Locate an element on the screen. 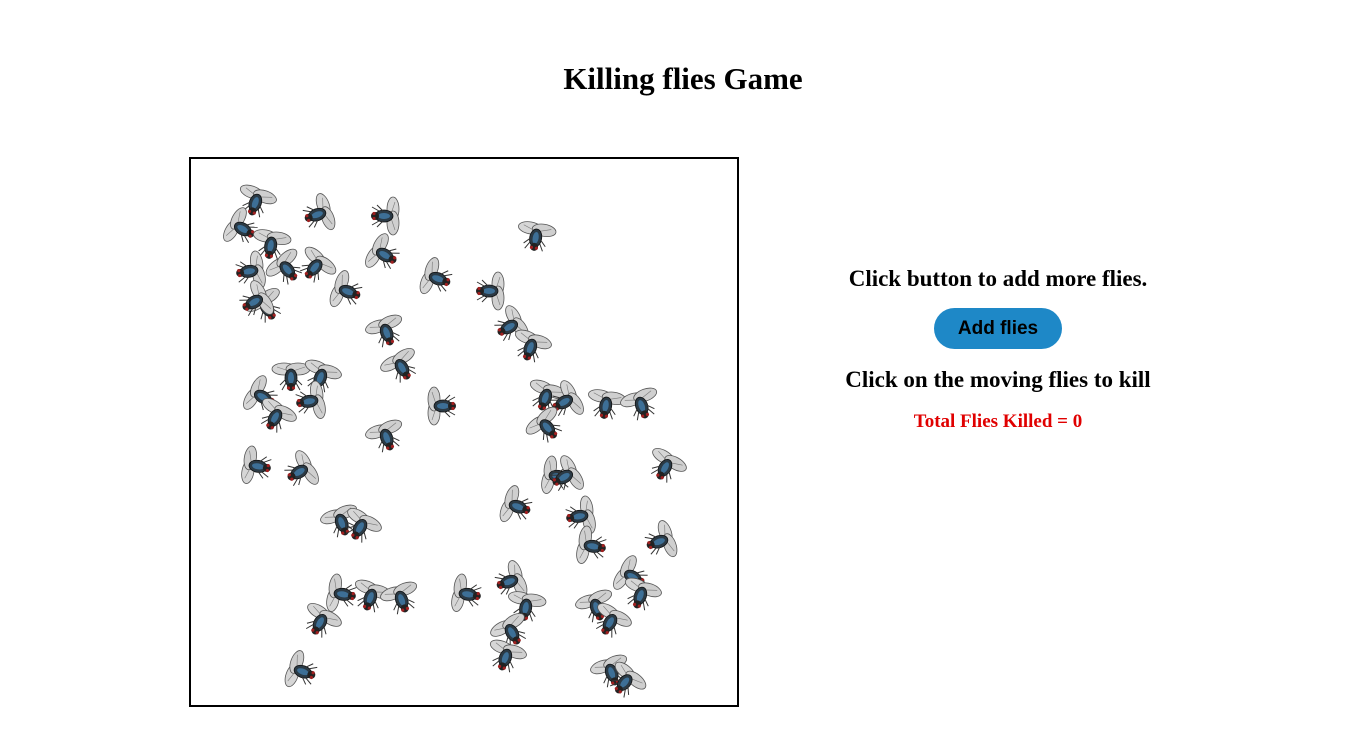 Image resolution: width=1366 pixels, height=753 pixels. page-title: Killing flies Game is located at coordinates (683, 78).